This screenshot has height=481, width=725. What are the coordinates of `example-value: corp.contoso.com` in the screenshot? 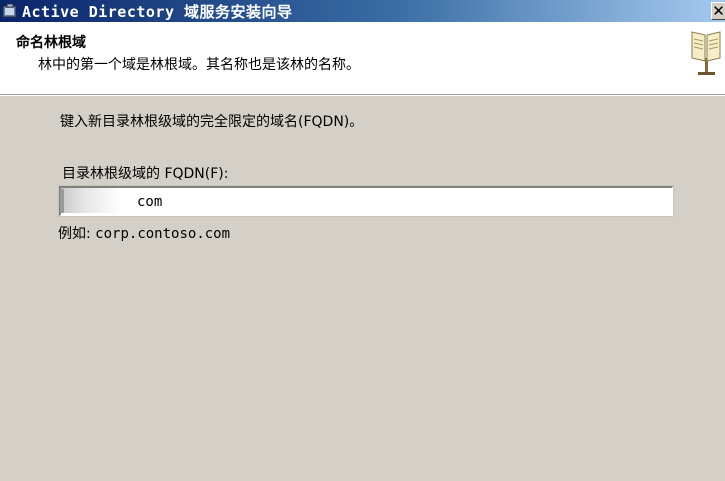 It's located at (163, 234).